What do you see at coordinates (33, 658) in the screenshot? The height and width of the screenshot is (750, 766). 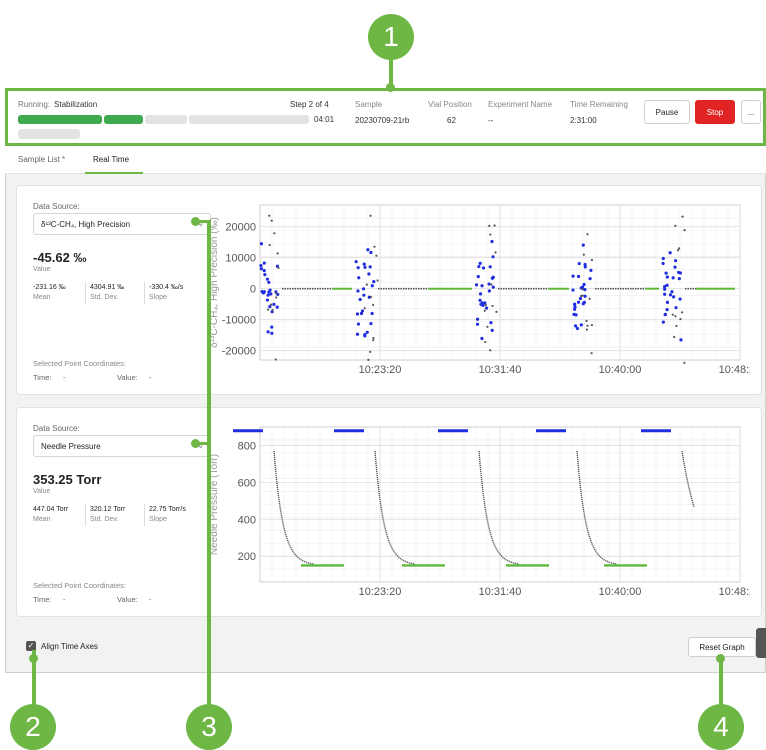 I see `callout-2-dot` at bounding box center [33, 658].